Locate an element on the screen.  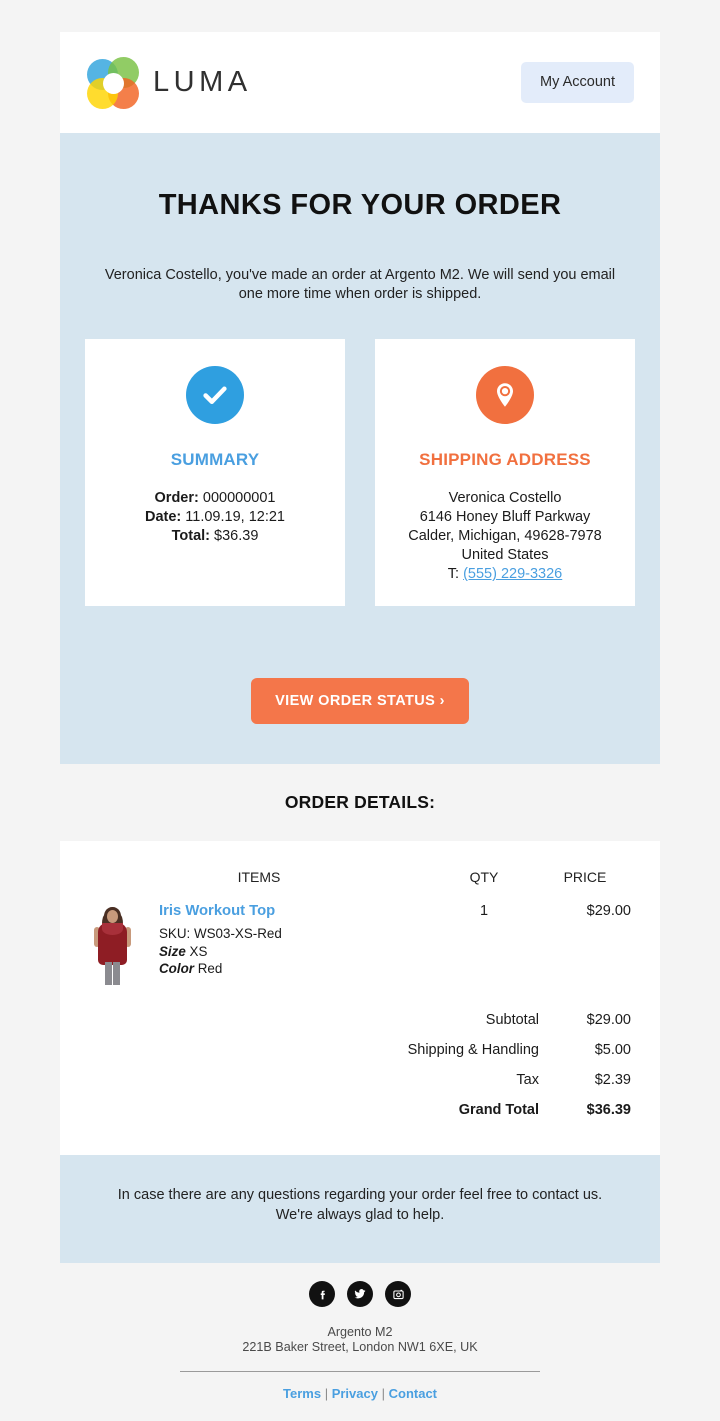
shipping-label: Shipping & Handling is located at coordinates (473, 1050).